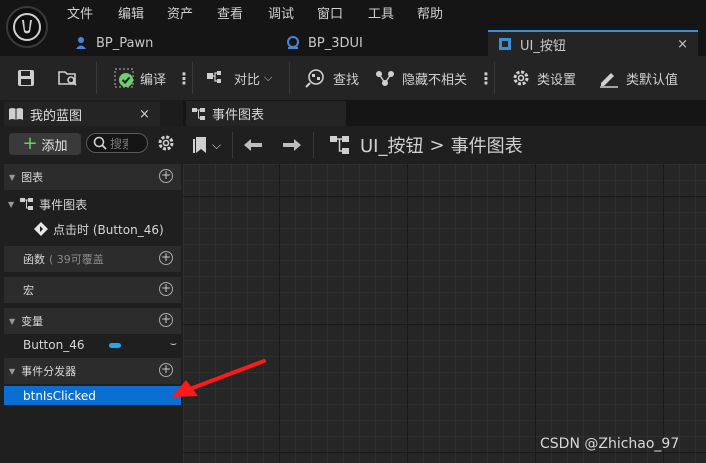 The width and height of the screenshot is (706, 463). What do you see at coordinates (543, 46) in the screenshot?
I see `tab-label: UI_按钮` at bounding box center [543, 46].